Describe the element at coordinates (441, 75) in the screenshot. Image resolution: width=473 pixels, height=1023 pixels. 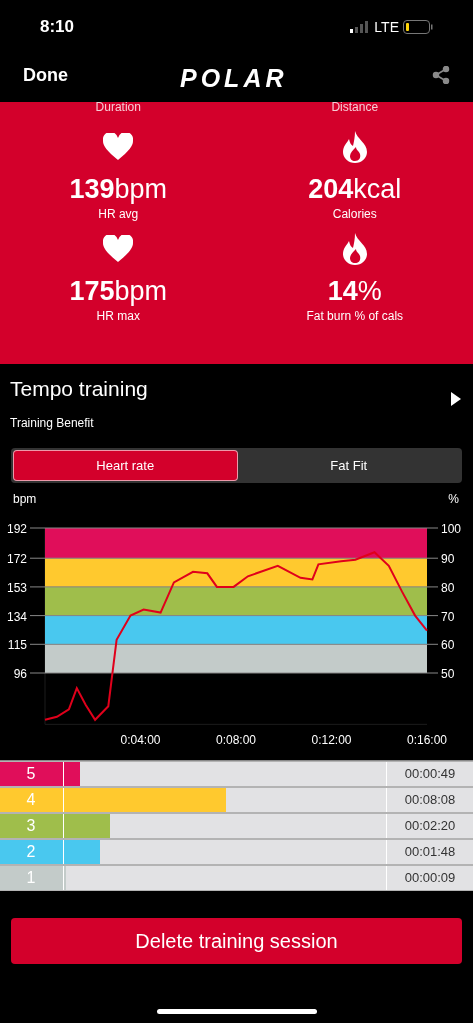
I see `share-icon` at that location.